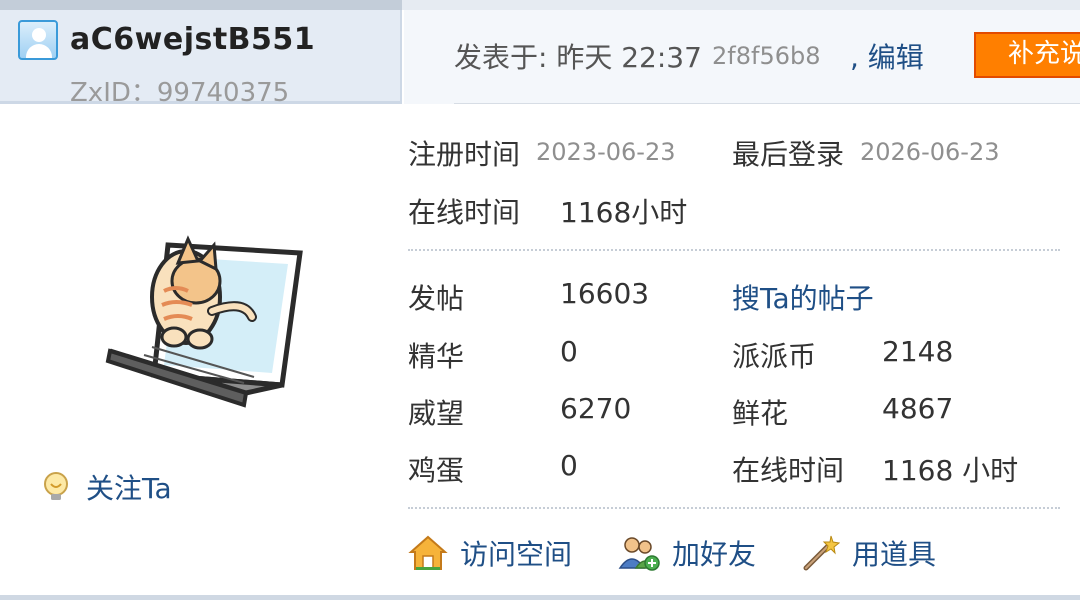  What do you see at coordinates (39, 51) in the screenshot?
I see `avatar-body` at bounding box center [39, 51].